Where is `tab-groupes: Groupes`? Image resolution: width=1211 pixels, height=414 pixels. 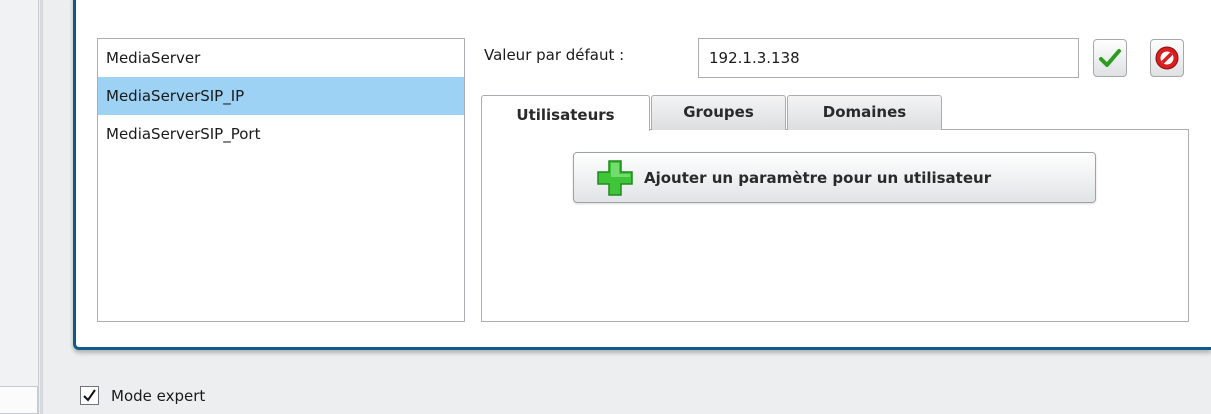
tab-groupes: Groupes is located at coordinates (718, 112).